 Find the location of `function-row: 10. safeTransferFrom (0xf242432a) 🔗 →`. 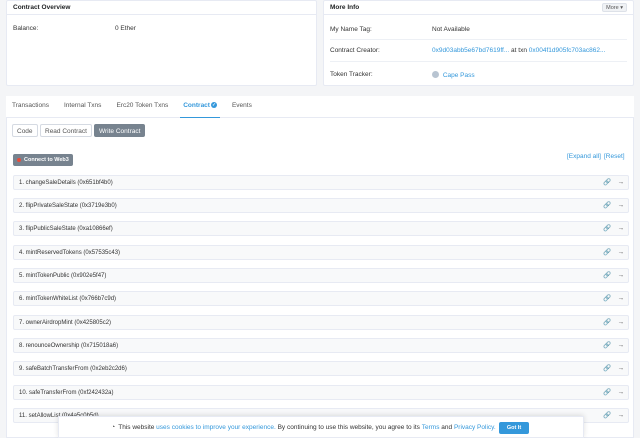

function-row: 10. safeTransferFrom (0xf242432a) 🔗 → is located at coordinates (321, 392).